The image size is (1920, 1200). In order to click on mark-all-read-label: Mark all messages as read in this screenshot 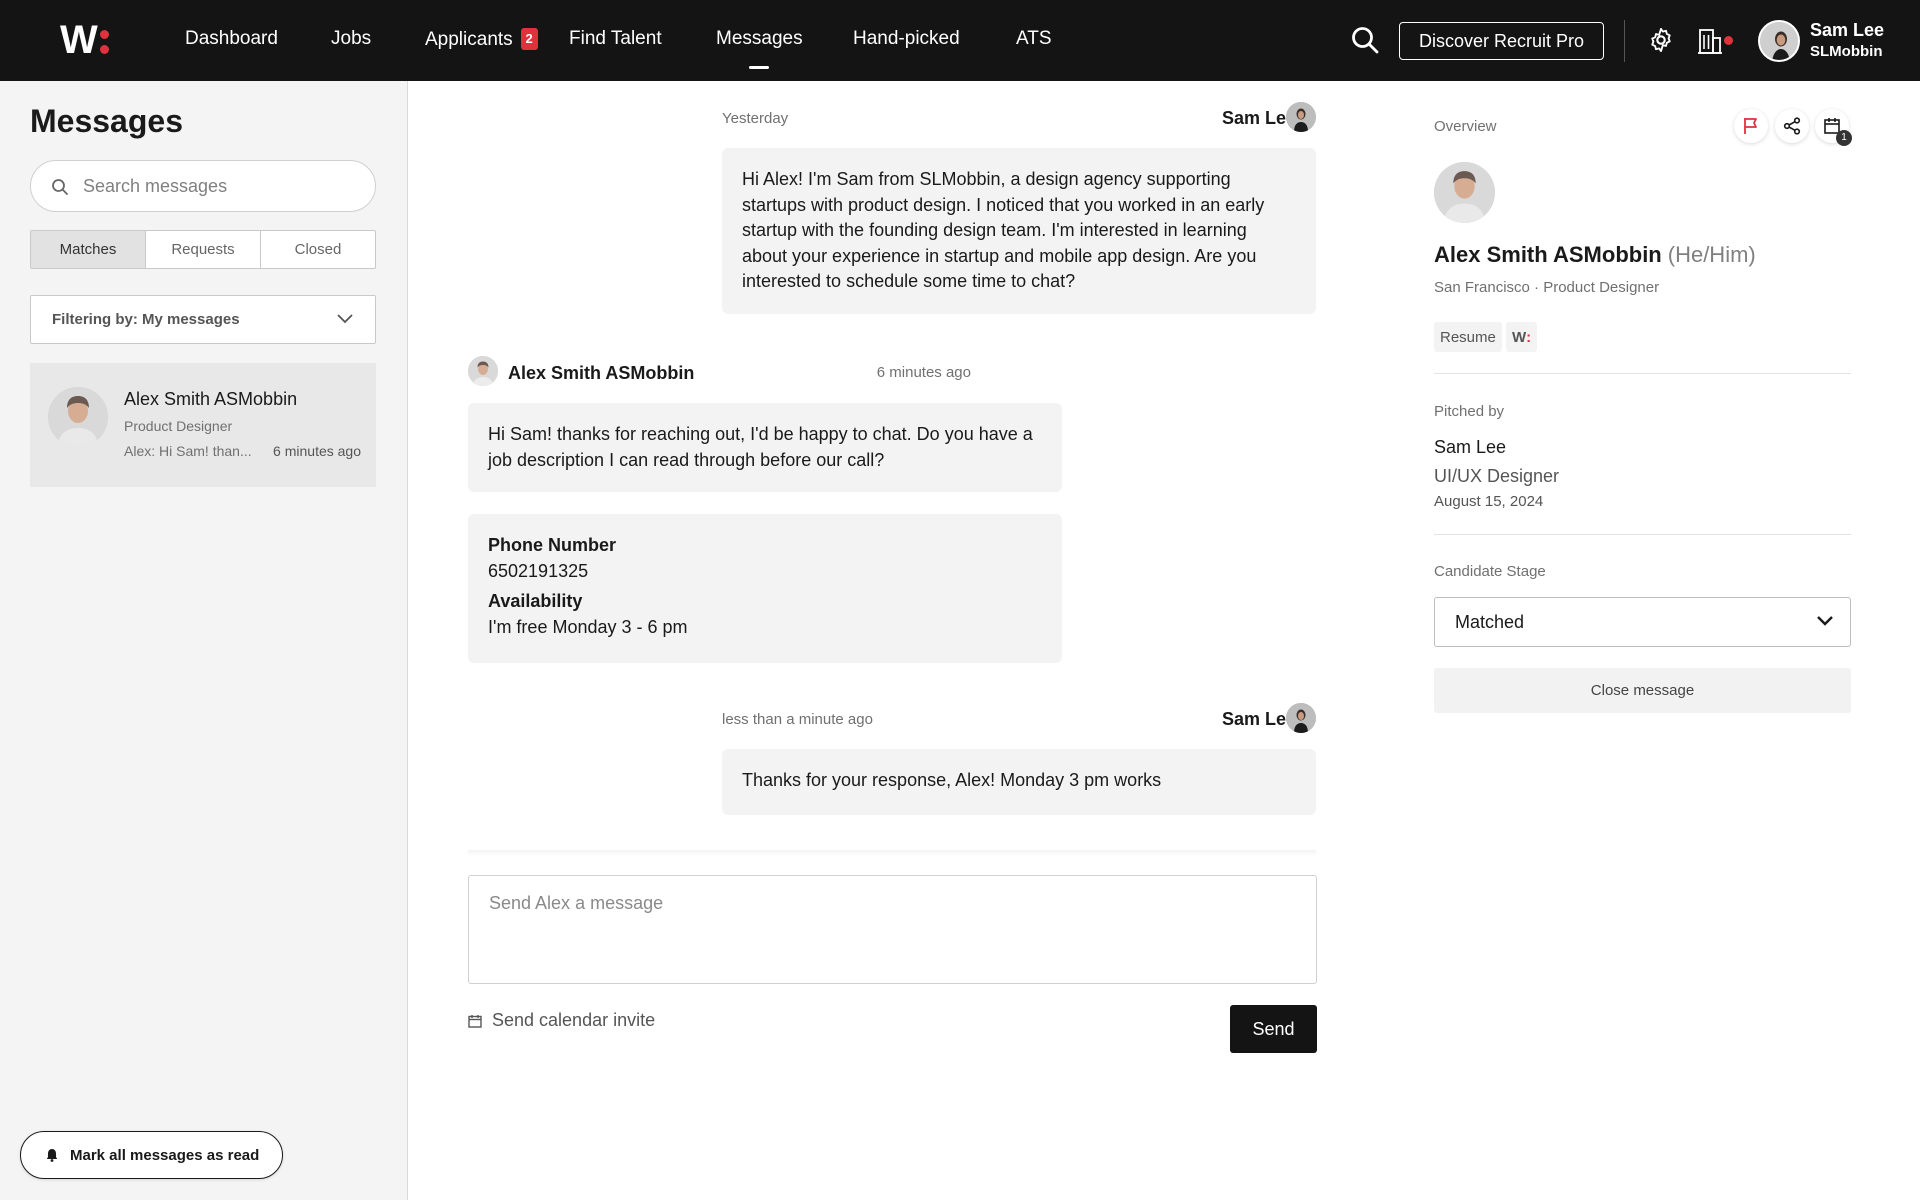, I will do `click(165, 1155)`.